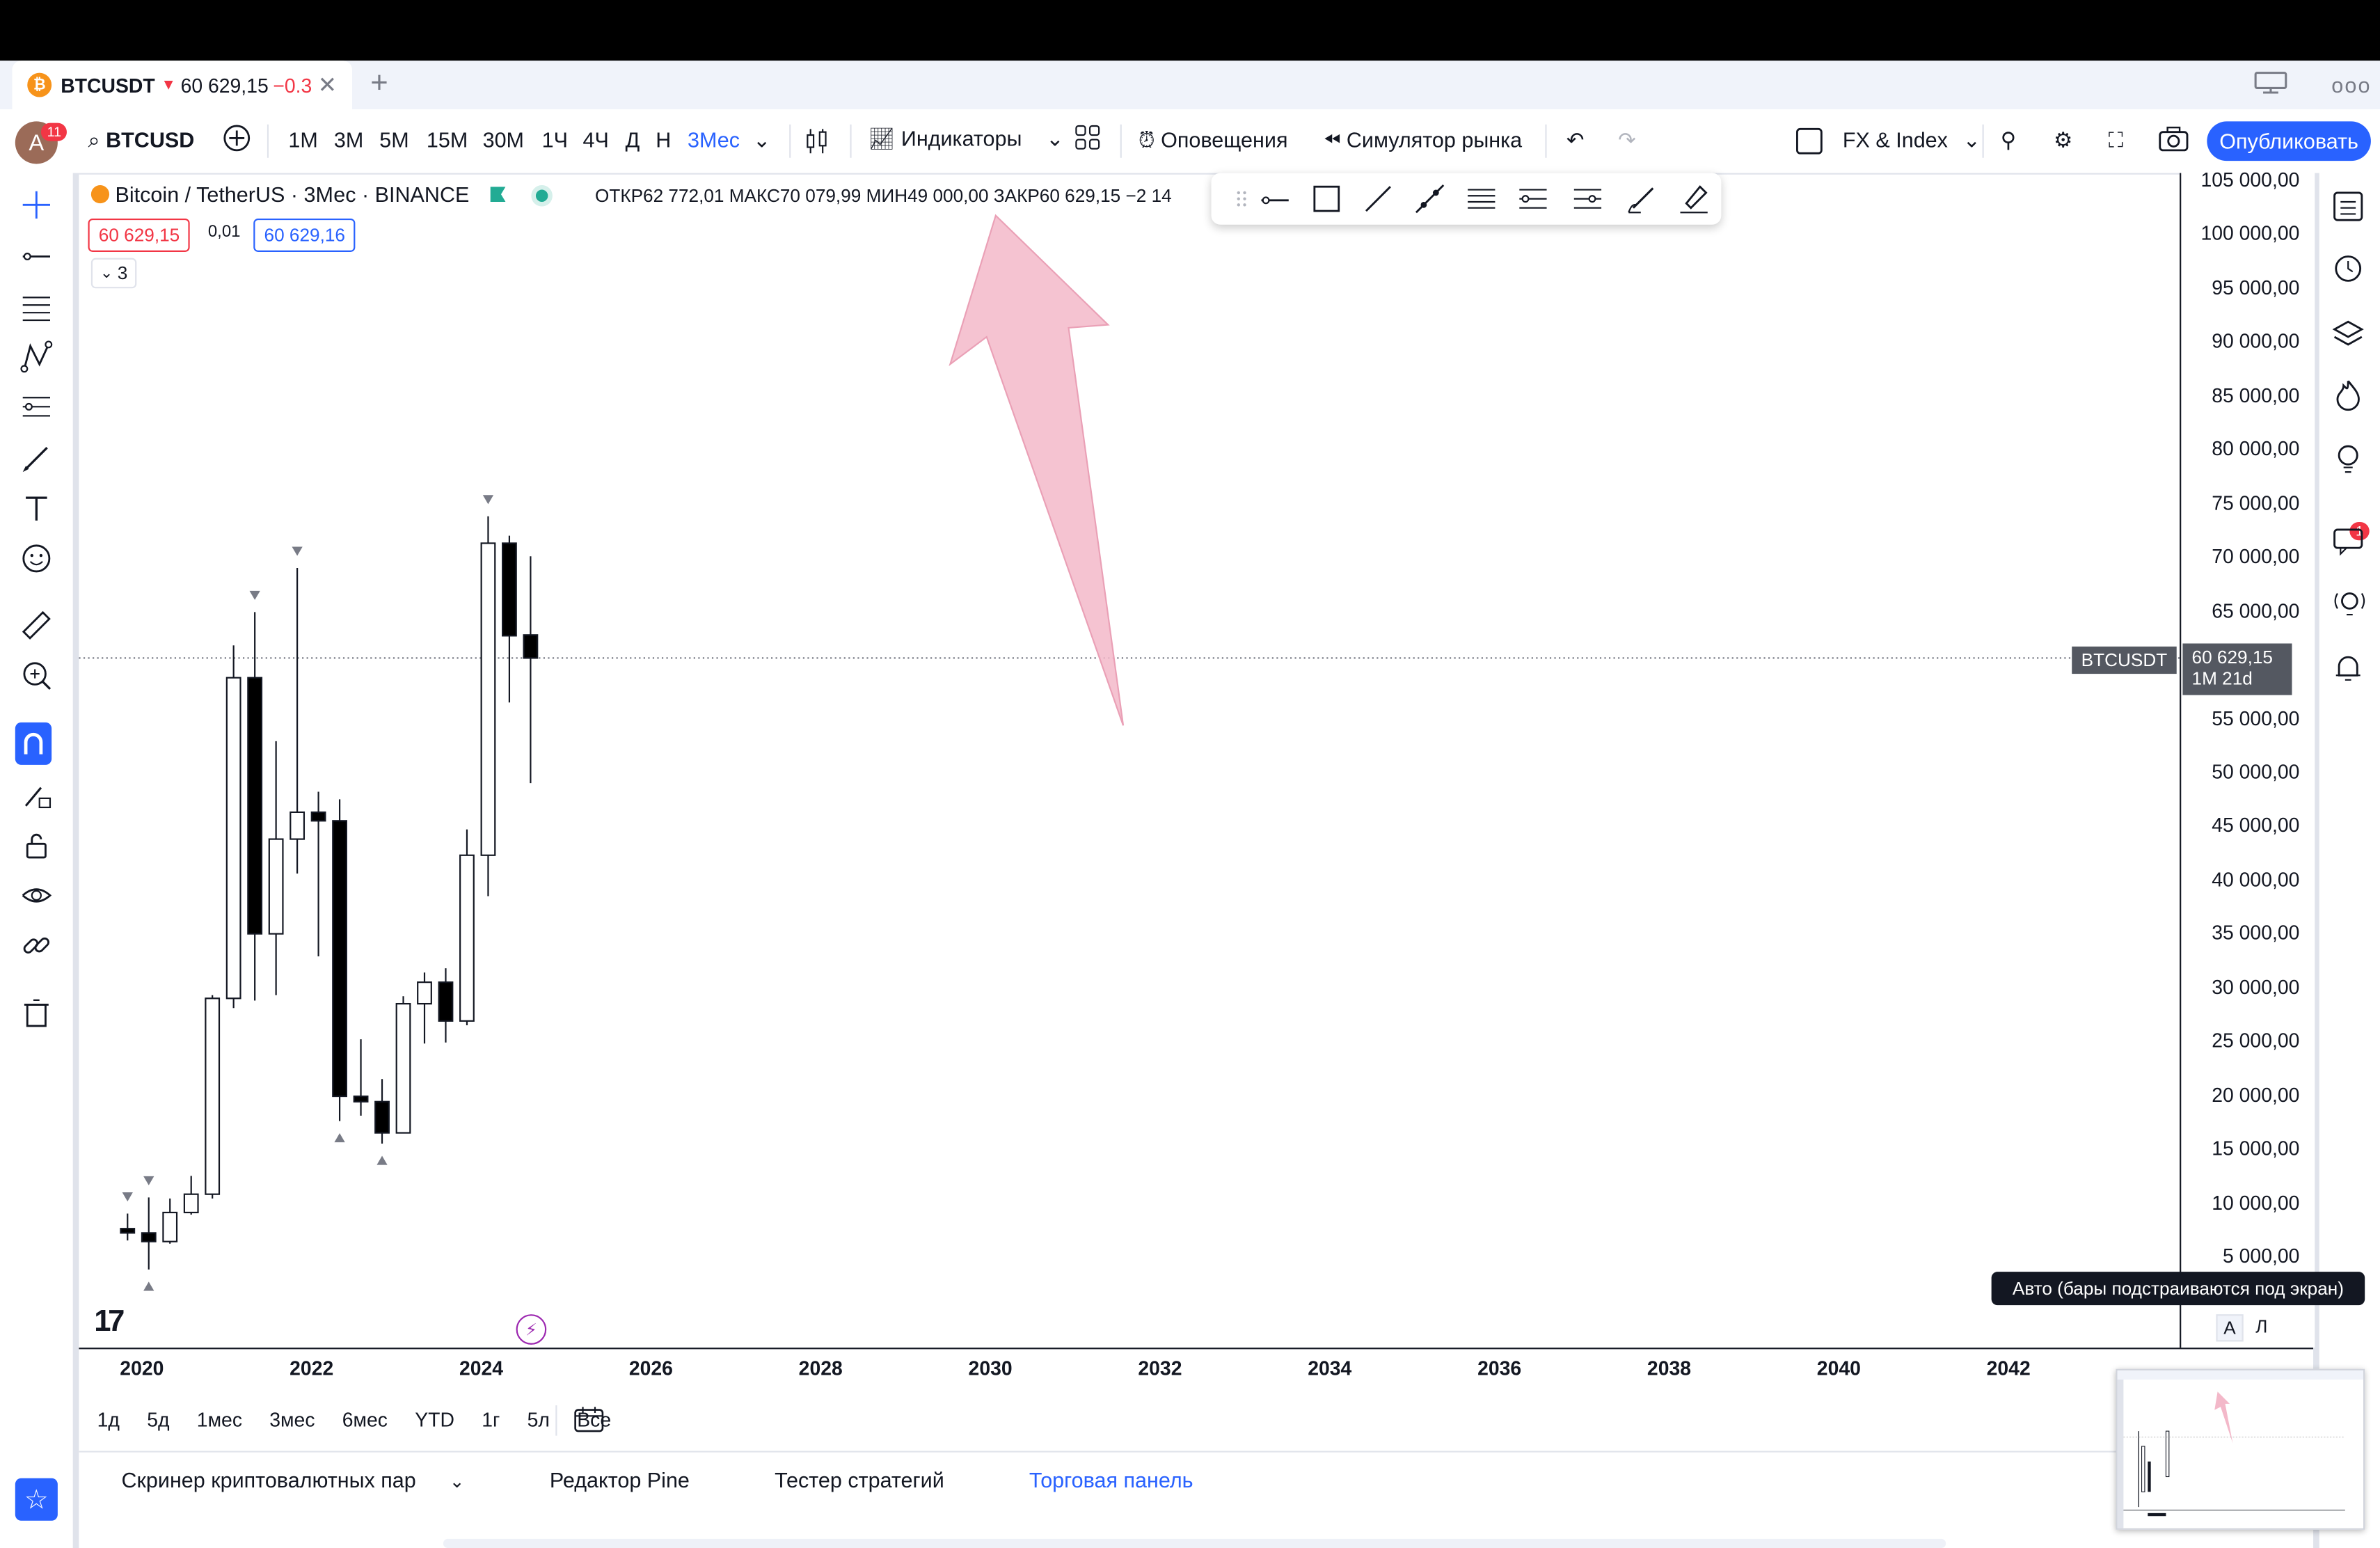  Describe the element at coordinates (219, 1418) in the screenshot. I see `range-button: 1мес` at that location.